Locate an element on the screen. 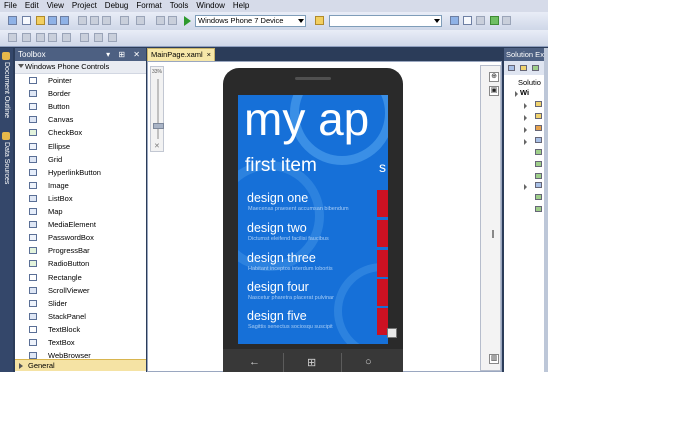 The width and height of the screenshot is (700, 438). outdent-icon is located at coordinates (98, 37).